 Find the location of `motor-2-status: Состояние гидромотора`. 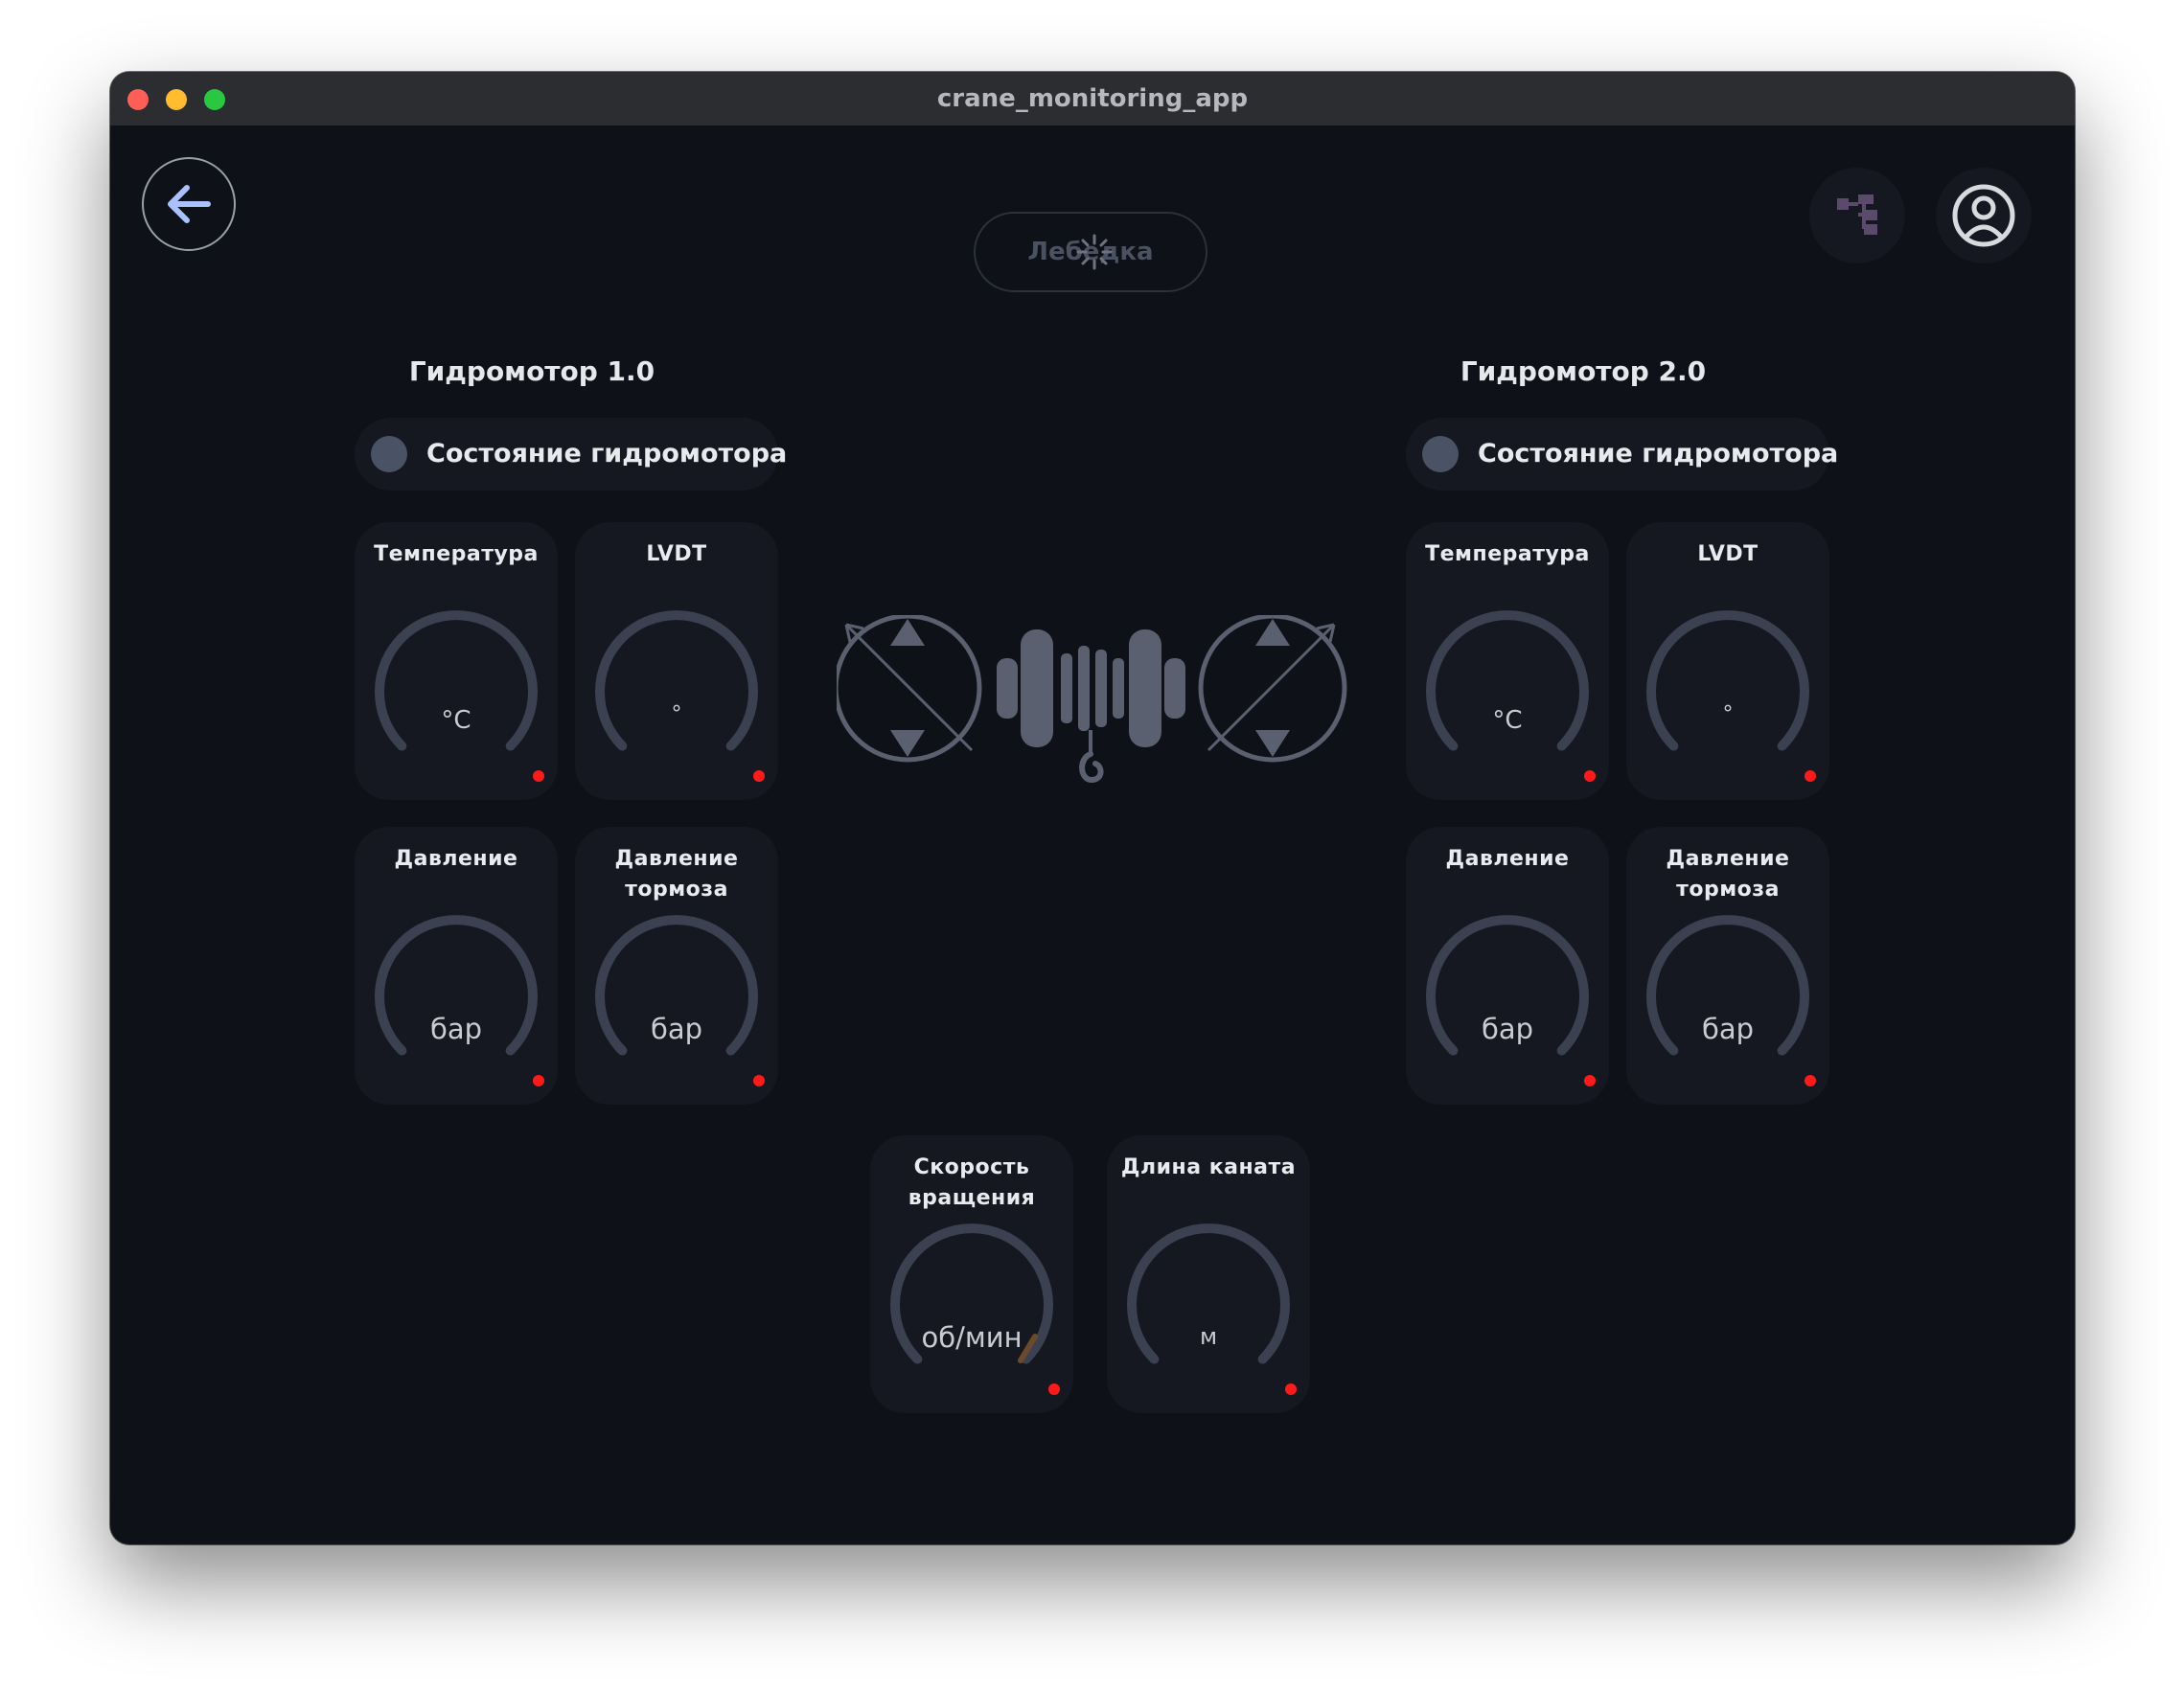

motor-2-status: Состояние гидромотора is located at coordinates (1622, 454).